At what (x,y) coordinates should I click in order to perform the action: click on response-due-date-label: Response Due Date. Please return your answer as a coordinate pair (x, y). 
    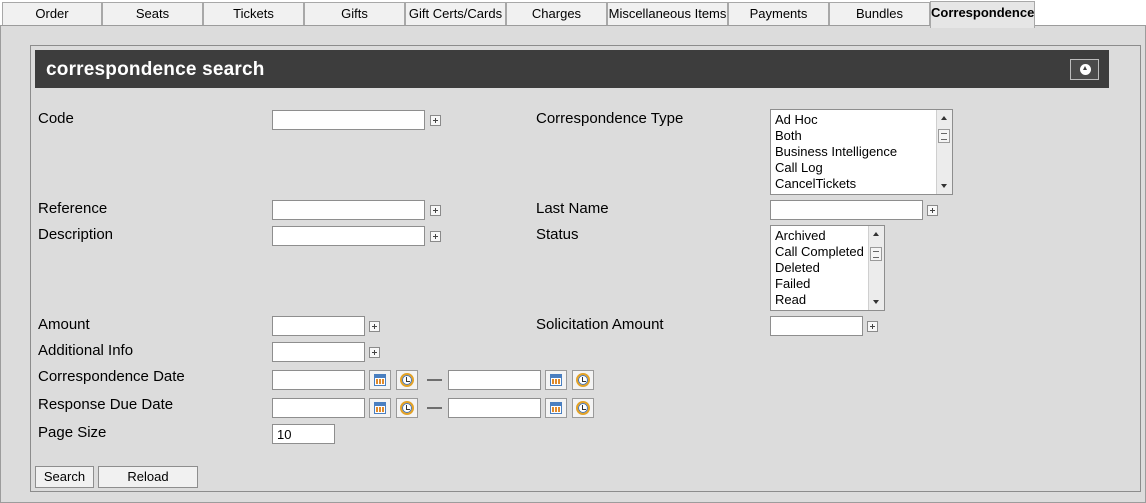
    Looking at the image, I should click on (106, 404).